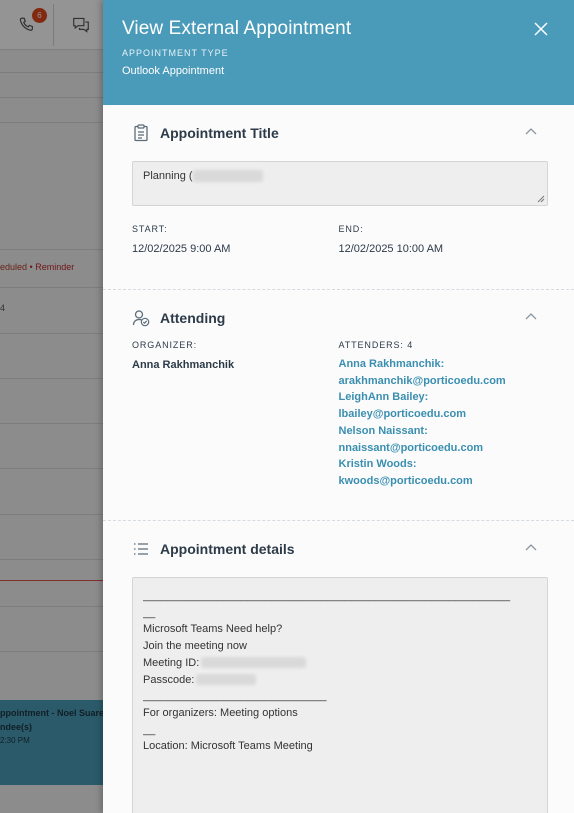 The image size is (574, 813). I want to click on start-column: START: 12/02/2025 9:00 AM, so click(235, 239).